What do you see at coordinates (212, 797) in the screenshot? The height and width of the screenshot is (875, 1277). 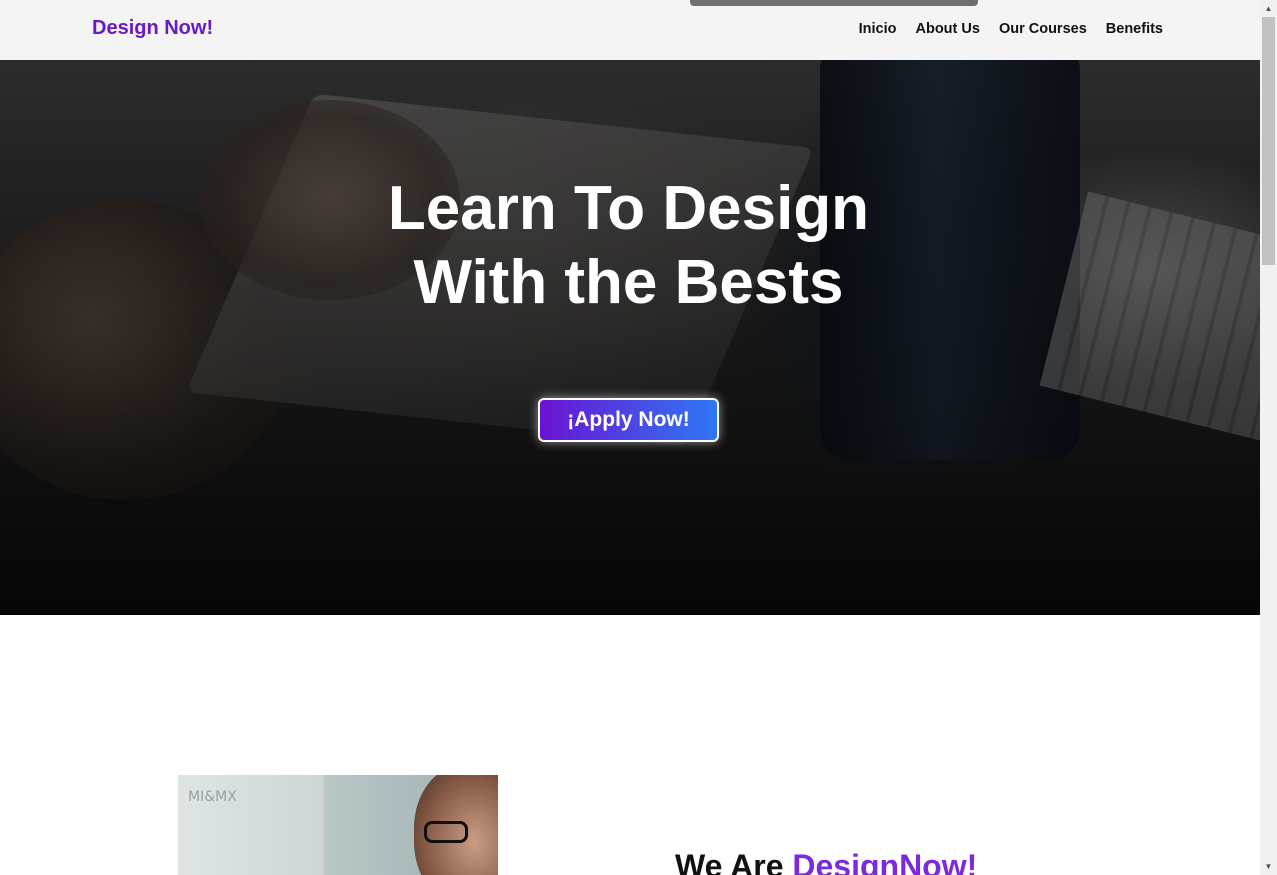 I see `about-image-brand-text: MI&MX` at bounding box center [212, 797].